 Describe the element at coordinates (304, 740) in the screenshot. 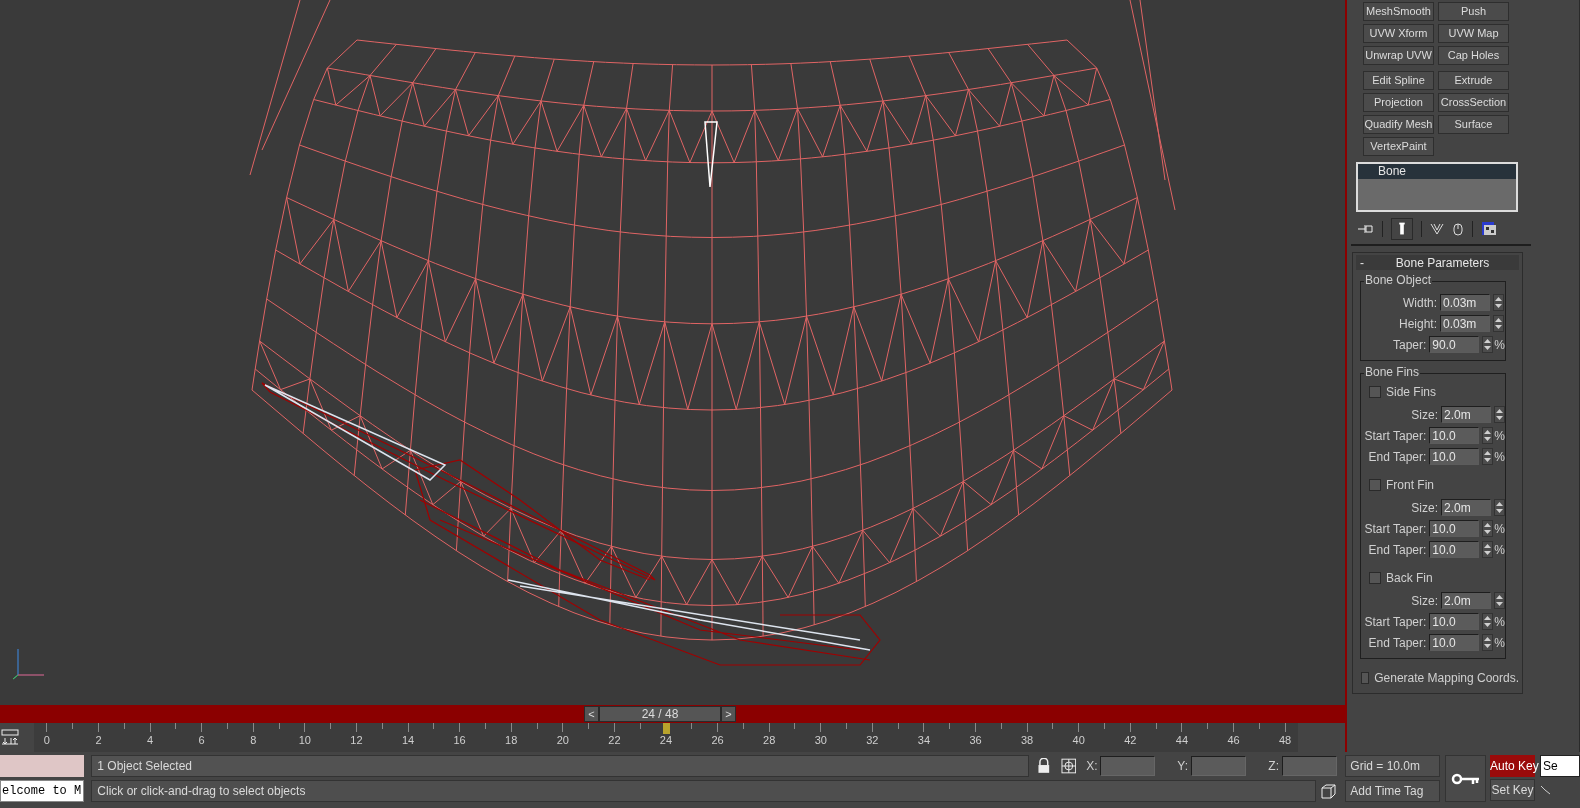

I see `frame-number: 10` at that location.